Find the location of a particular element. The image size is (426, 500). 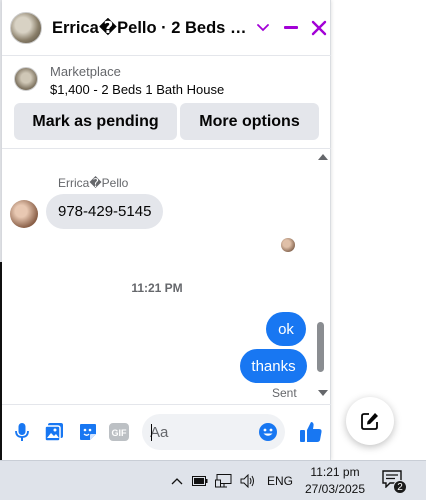

notification-badge: 2 is located at coordinates (400, 487).